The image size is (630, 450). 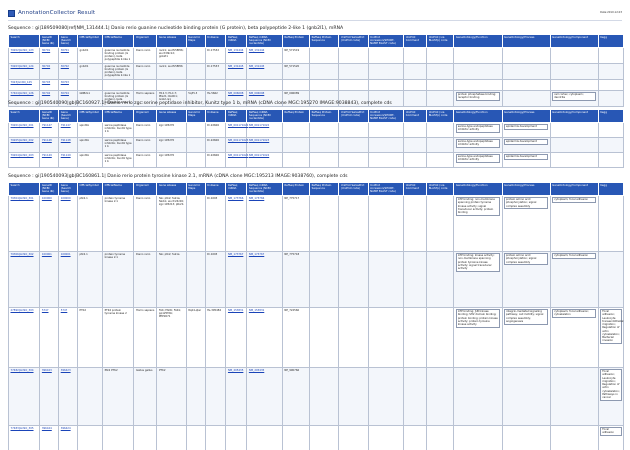 I want to click on record-link: 79202|GI:NO_123, so click(x=22, y=50).